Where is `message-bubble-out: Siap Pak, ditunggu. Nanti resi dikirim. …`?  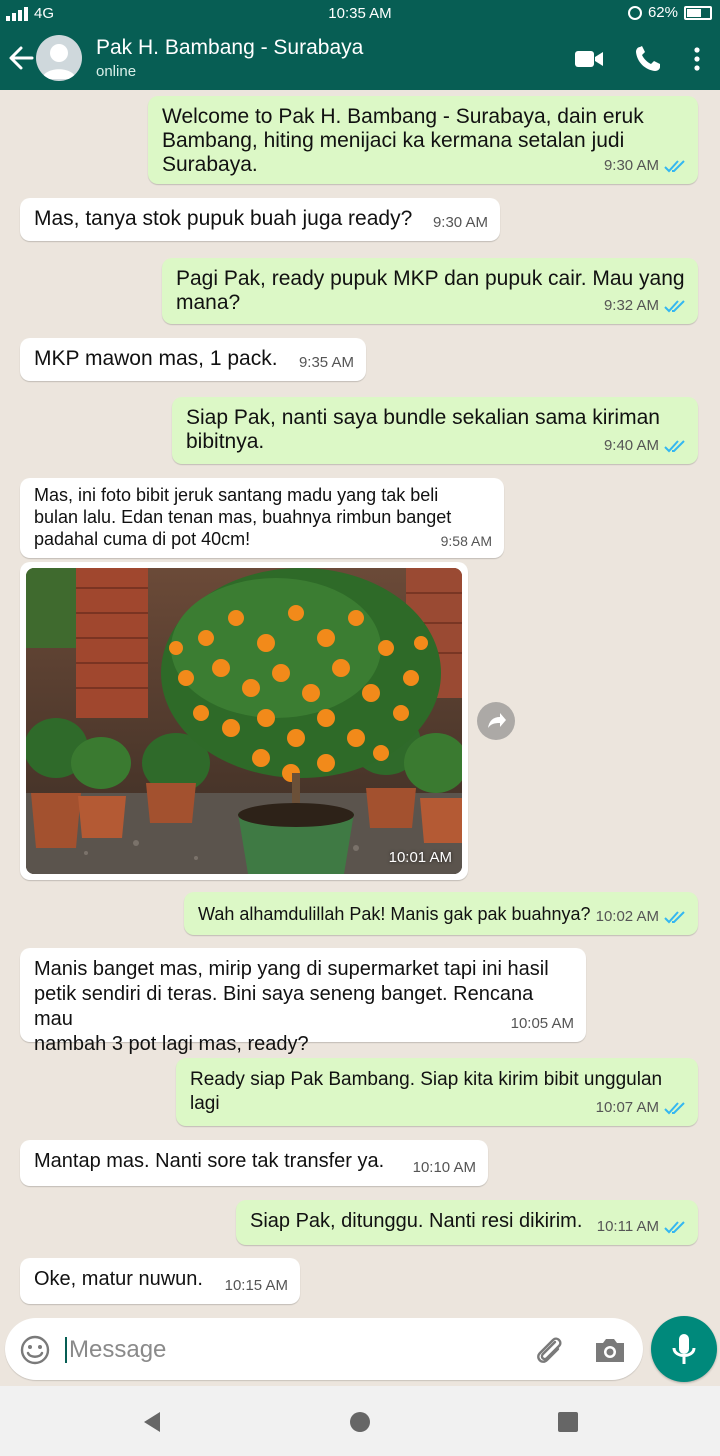 message-bubble-out: Siap Pak, ditunggu. Nanti resi dikirim. … is located at coordinates (467, 1222).